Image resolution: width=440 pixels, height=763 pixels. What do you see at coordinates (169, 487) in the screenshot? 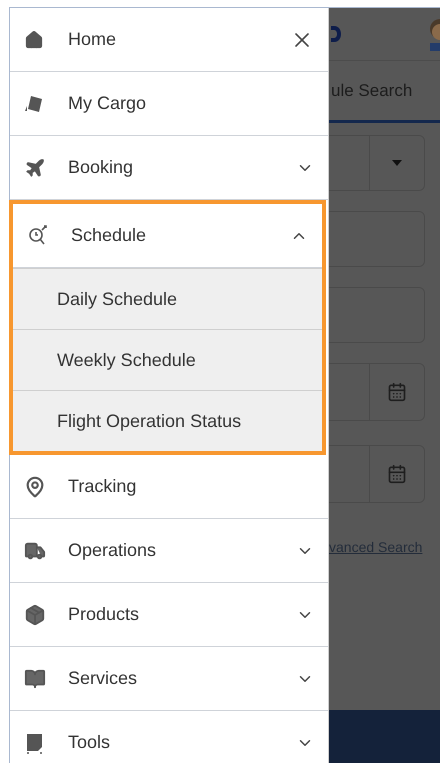
I see `menu-item: Tracking` at bounding box center [169, 487].